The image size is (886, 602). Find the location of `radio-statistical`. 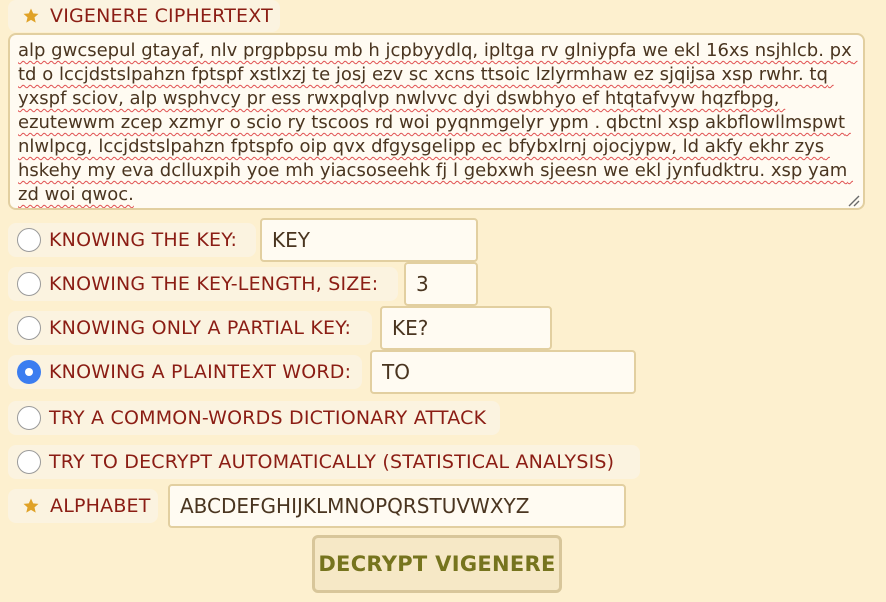

radio-statistical is located at coordinates (29, 462).